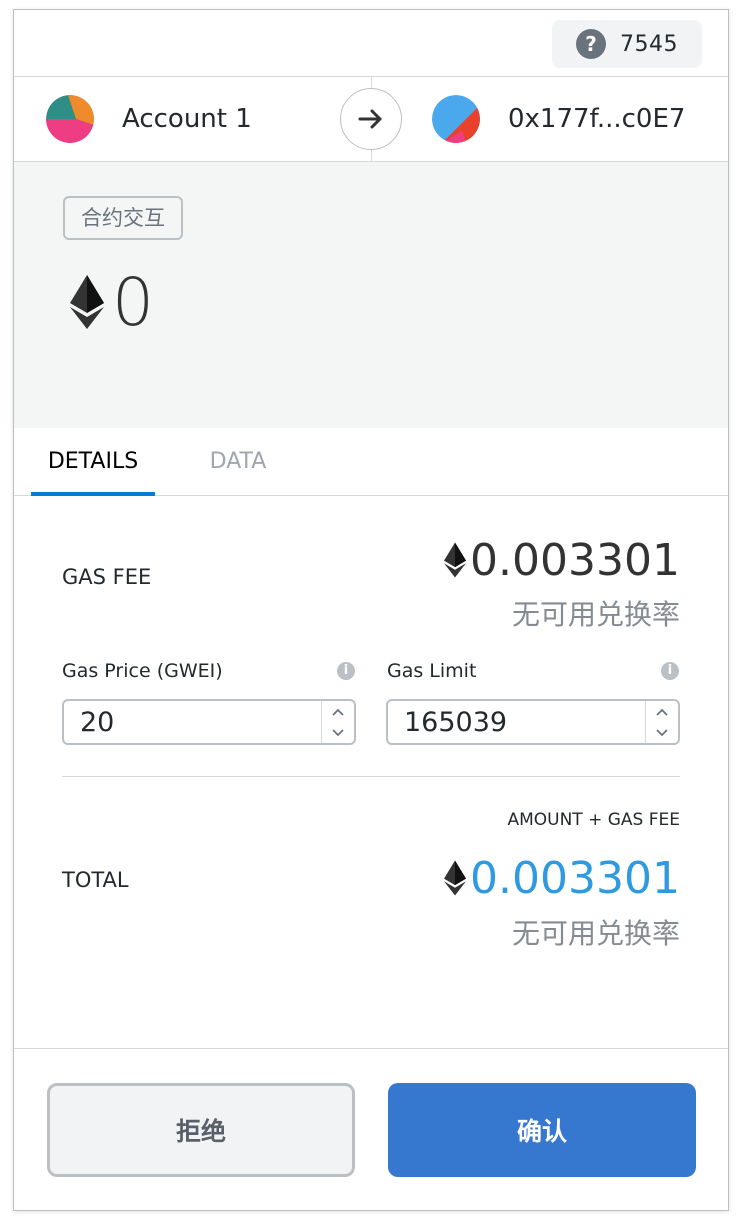 The image size is (742, 1228). I want to click on nonce-value: 7545, so click(649, 44).